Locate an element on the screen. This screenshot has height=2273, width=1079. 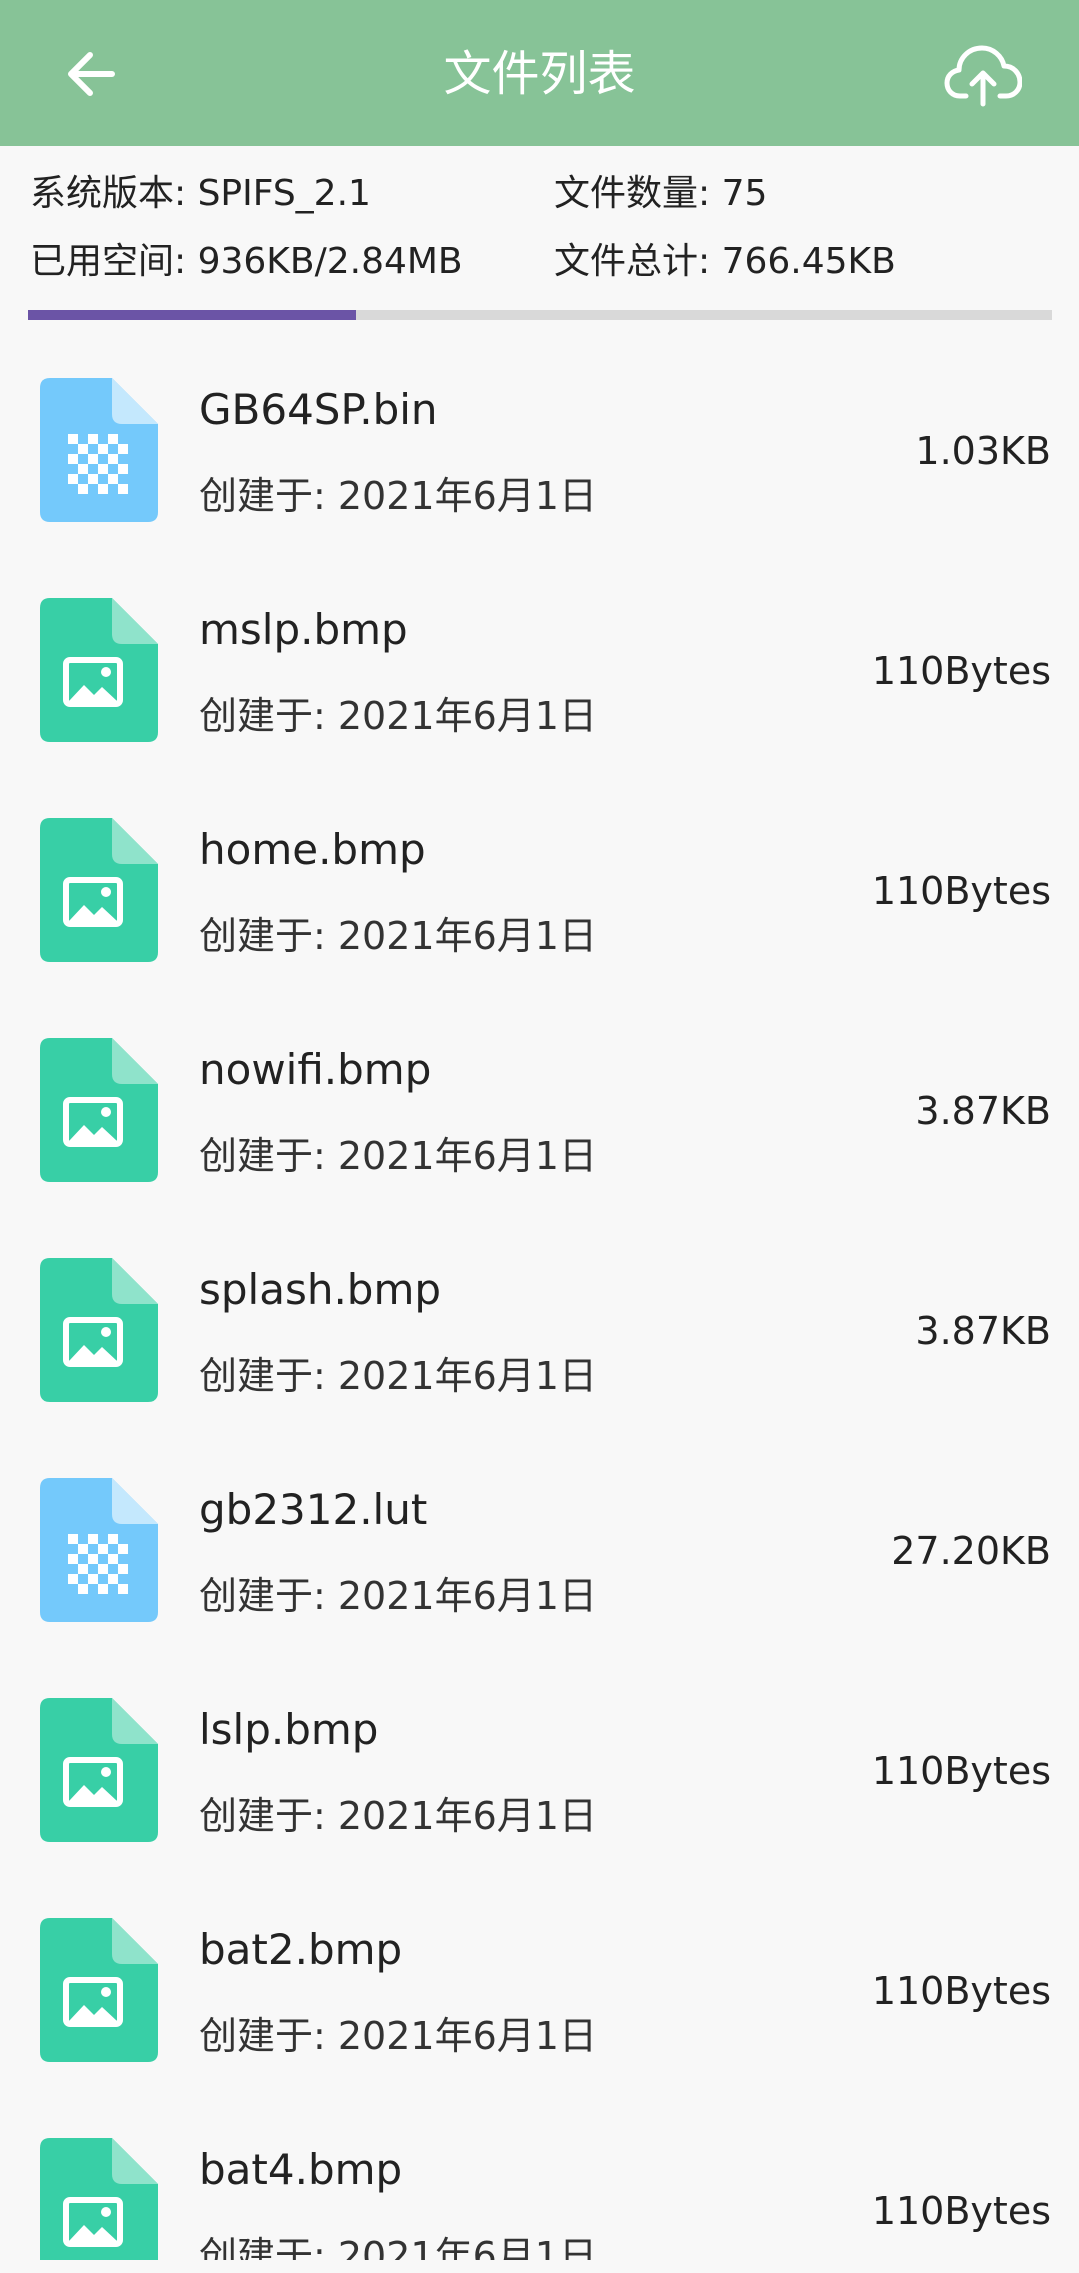
file-list-item: splash.bmp 创建于: 2021年6月1日 3.87KB is located at coordinates (539, 1320).